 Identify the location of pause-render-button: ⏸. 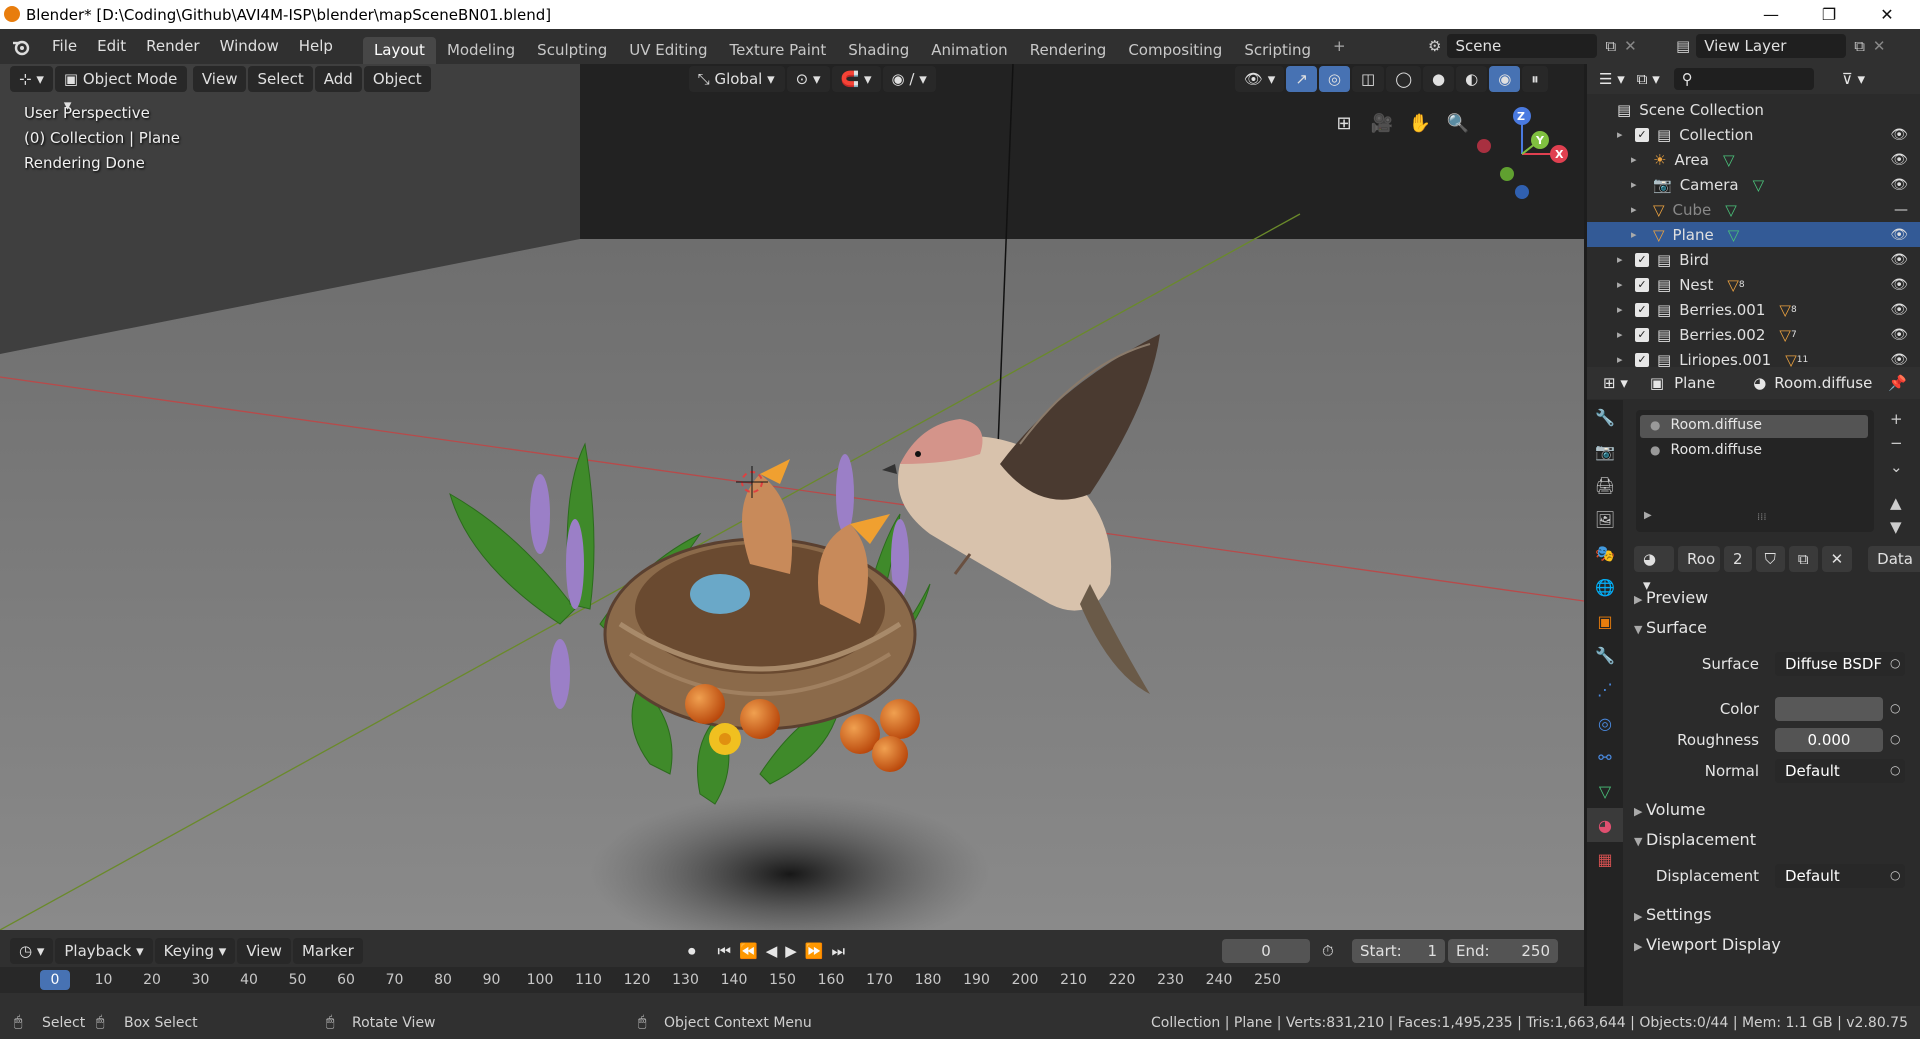
(1535, 79).